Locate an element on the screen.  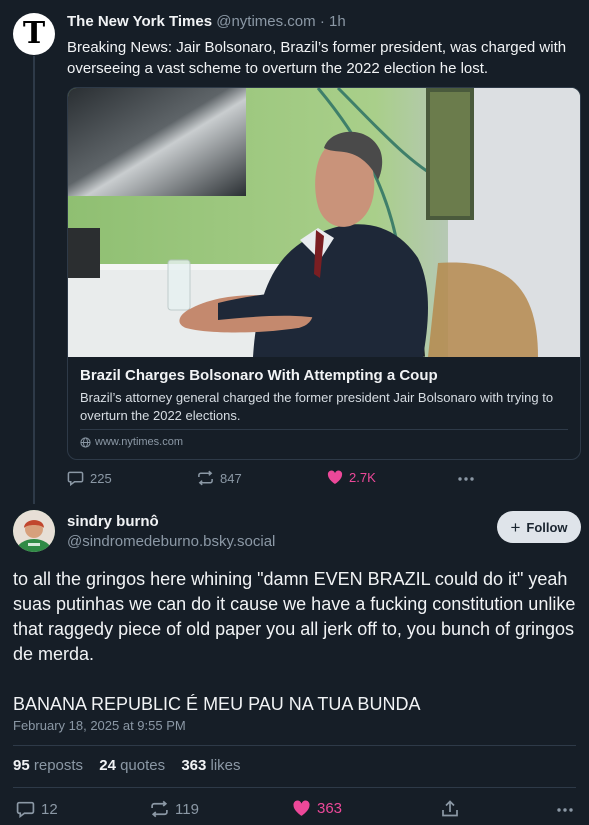
plus-icon: + is located at coordinates (515, 527).